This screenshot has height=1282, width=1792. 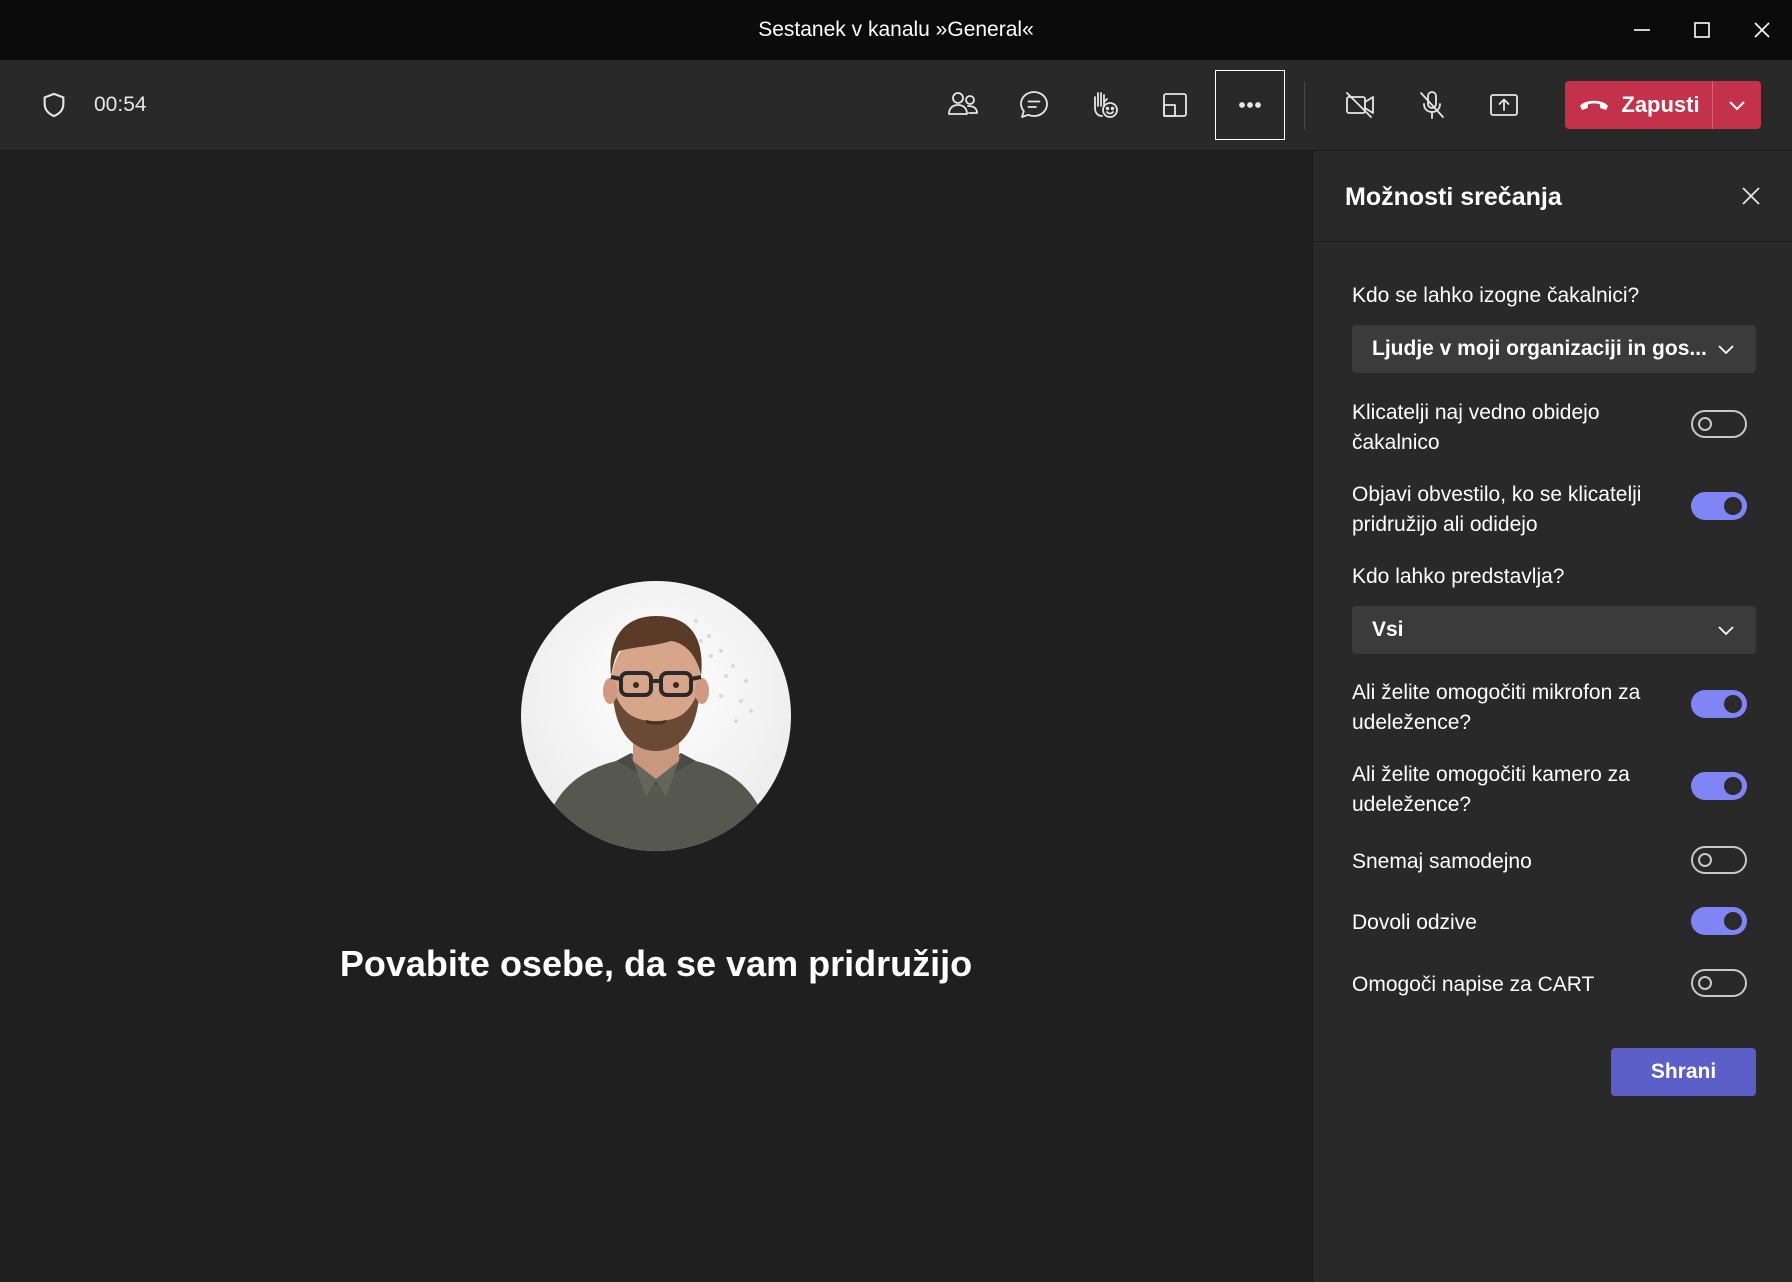 I want to click on toolbar-divider, so click(x=1304, y=106).